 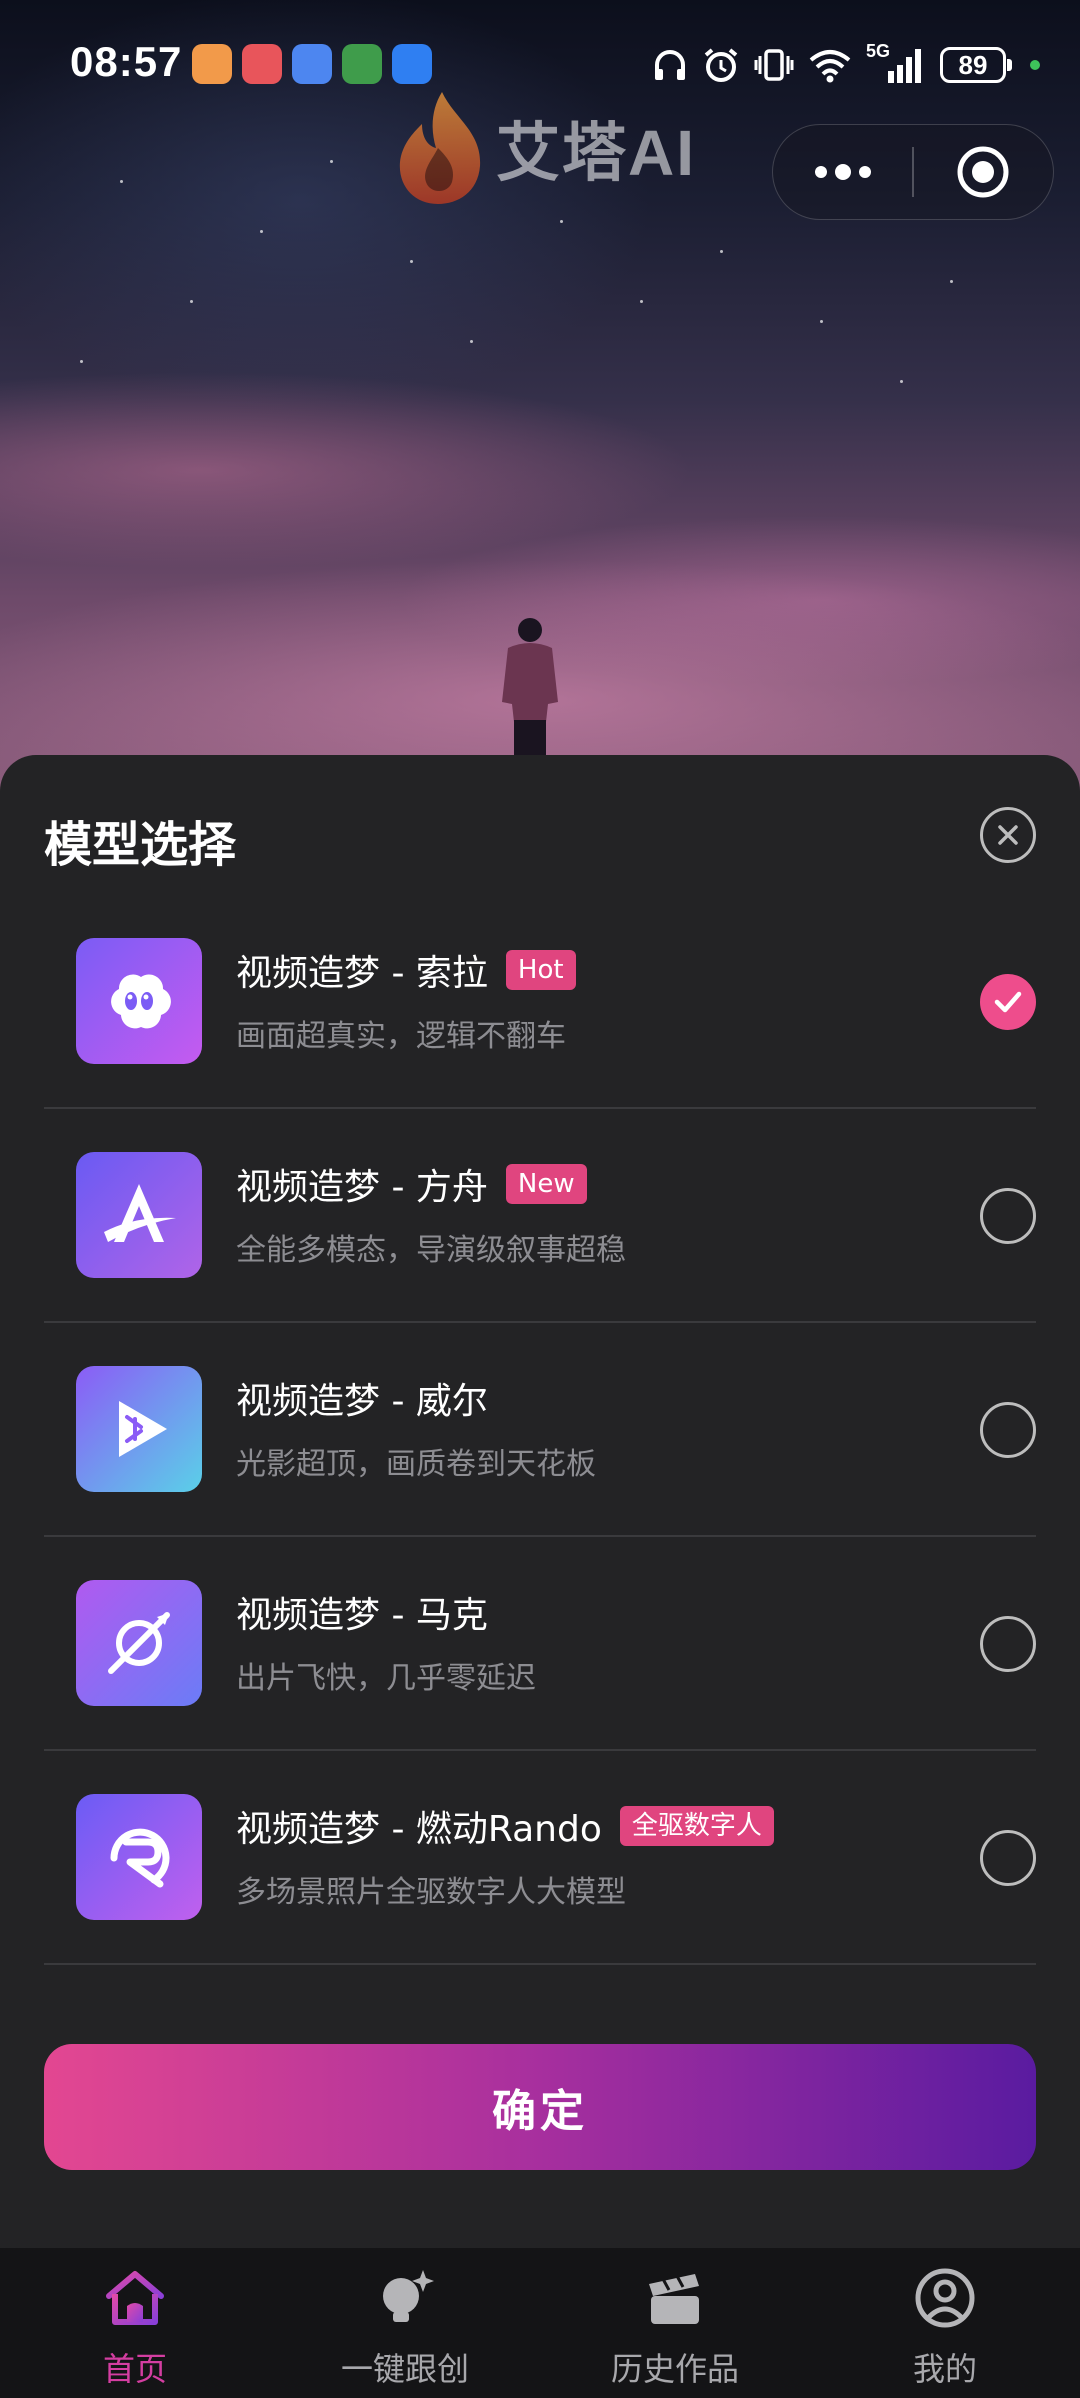 I want to click on model-description: 全能多模态，导演级叙事超稳, so click(x=431, y=1250).